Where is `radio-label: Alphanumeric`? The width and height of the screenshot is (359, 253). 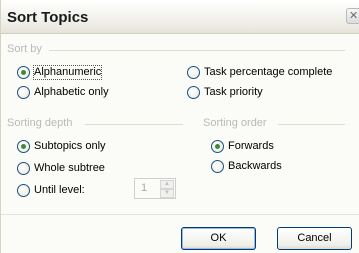
radio-label: Alphanumeric is located at coordinates (67, 72).